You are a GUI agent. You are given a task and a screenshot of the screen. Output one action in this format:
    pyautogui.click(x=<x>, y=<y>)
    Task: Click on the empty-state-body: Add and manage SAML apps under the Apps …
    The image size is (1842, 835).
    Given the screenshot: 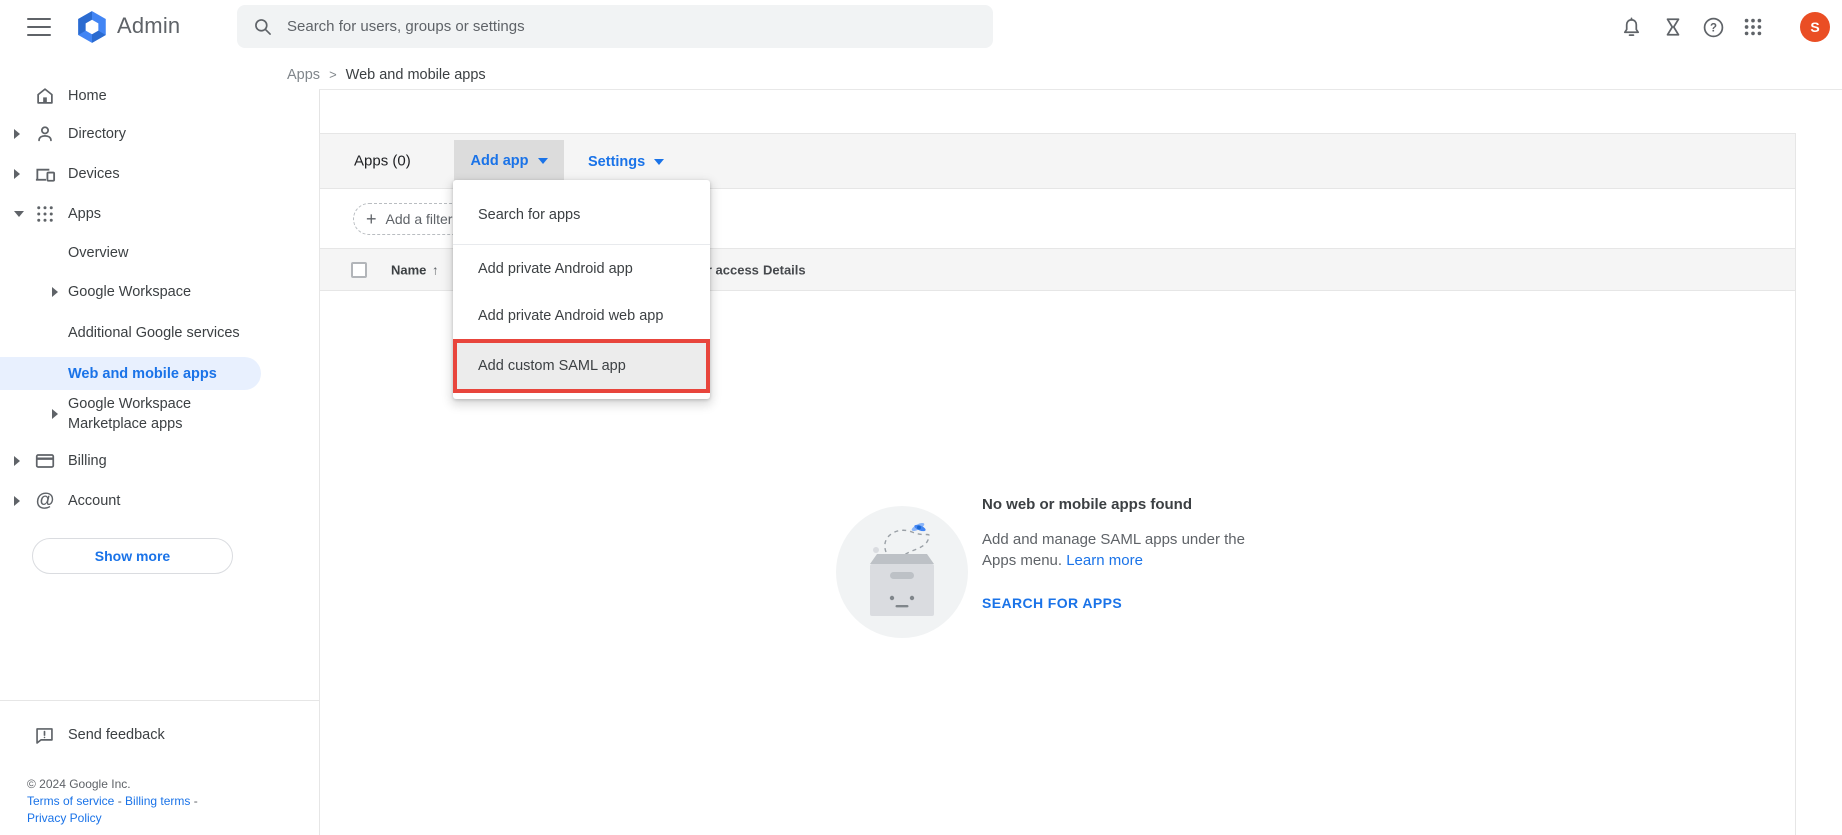 What is the action you would take?
    pyautogui.click(x=1129, y=550)
    